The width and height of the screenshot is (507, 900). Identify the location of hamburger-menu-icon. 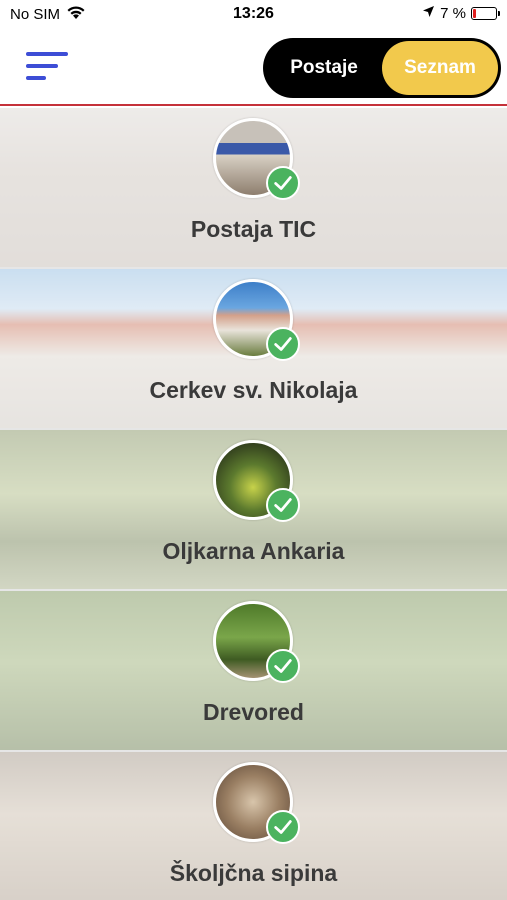
(47, 68).